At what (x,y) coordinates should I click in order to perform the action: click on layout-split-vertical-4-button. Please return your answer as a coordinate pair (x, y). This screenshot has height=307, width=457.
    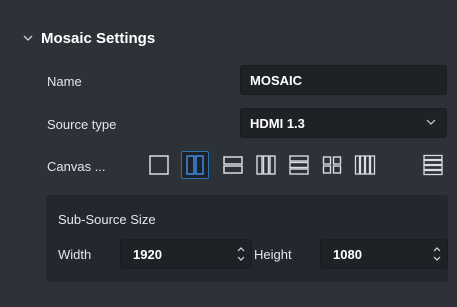
    Looking at the image, I should click on (365, 165).